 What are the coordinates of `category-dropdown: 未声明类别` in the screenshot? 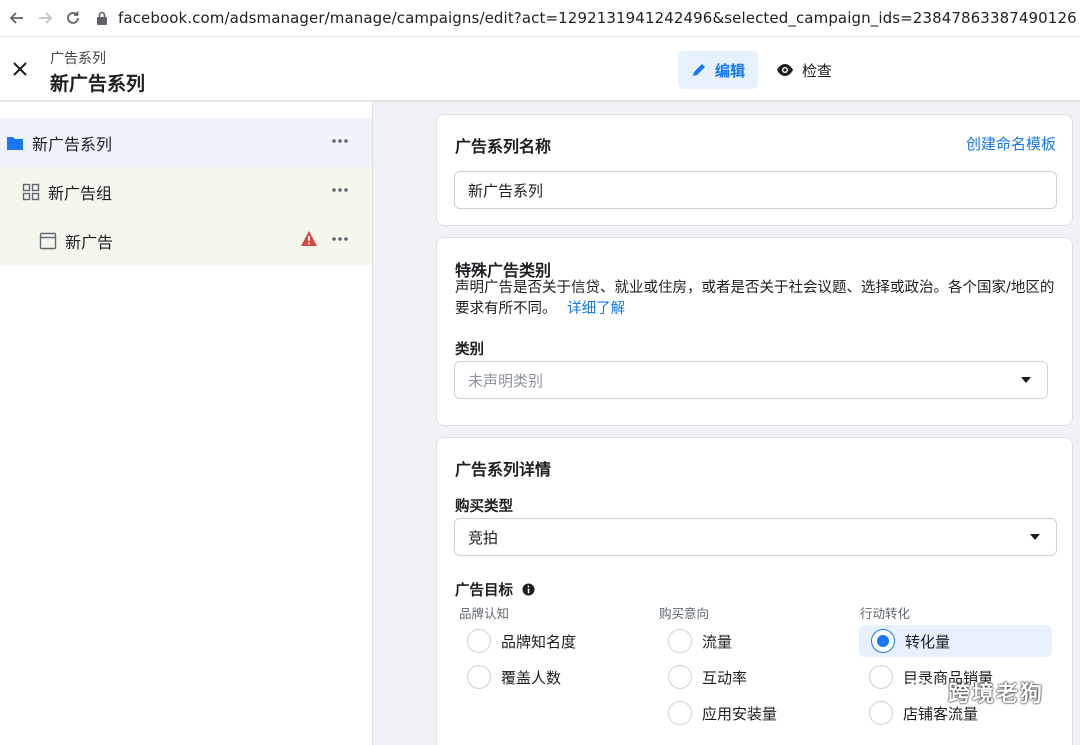 It's located at (751, 380).